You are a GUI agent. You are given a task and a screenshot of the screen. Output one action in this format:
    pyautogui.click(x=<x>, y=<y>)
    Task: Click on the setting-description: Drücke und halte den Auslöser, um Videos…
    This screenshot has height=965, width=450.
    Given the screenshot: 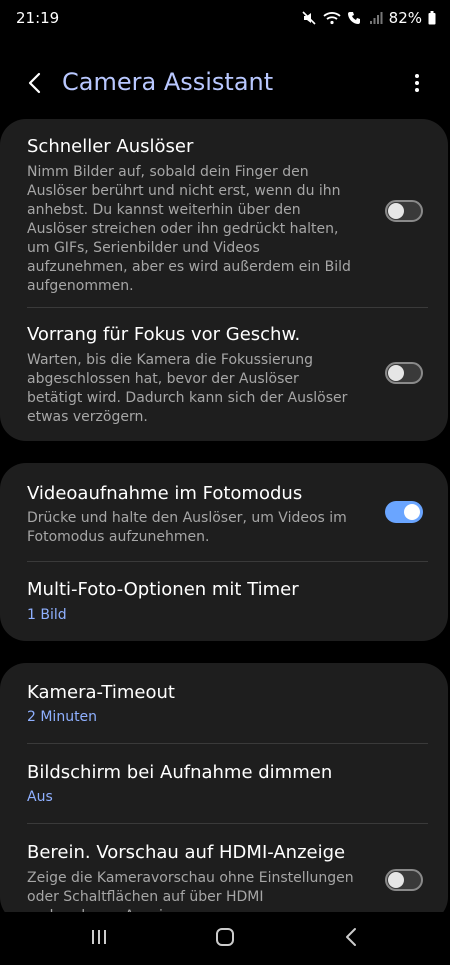 What is the action you would take?
    pyautogui.click(x=187, y=527)
    